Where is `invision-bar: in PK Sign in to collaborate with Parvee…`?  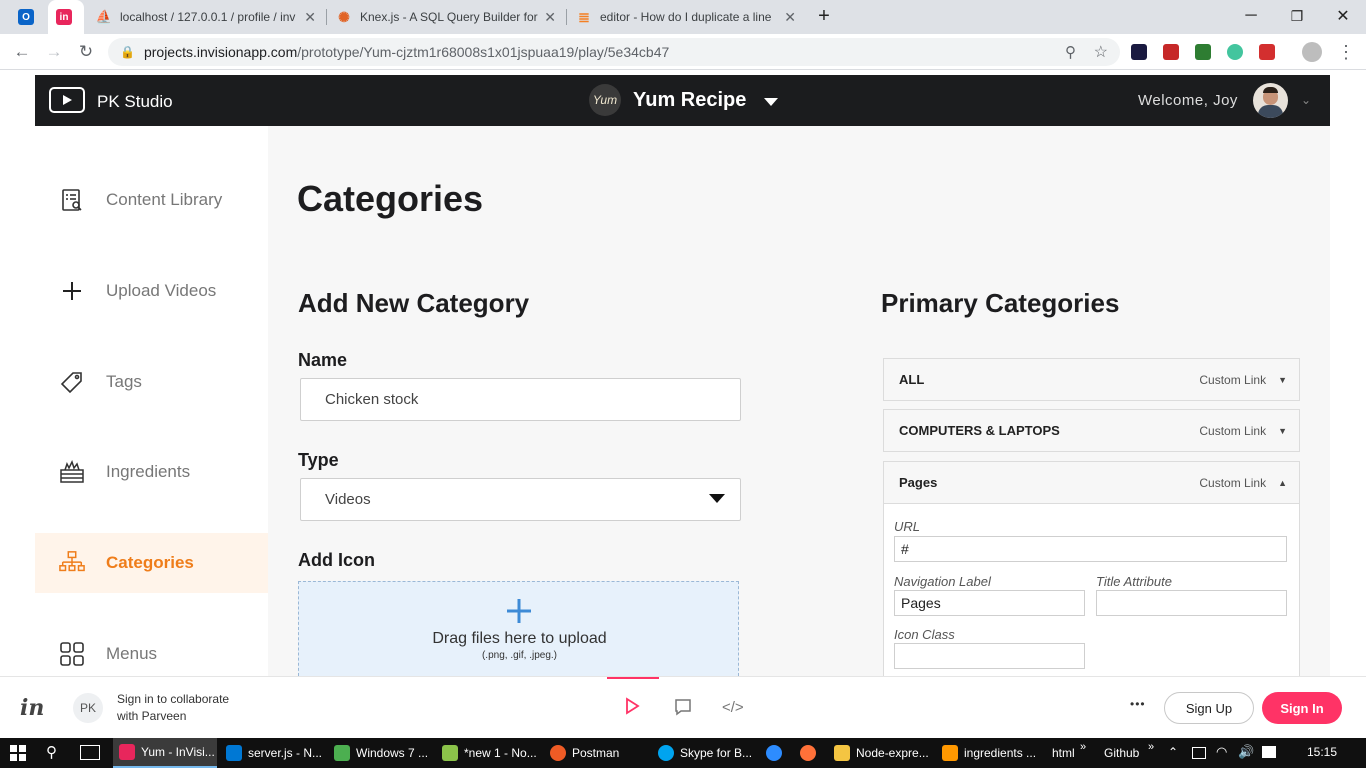
invision-bar: in PK Sign in to collaborate with Parvee… is located at coordinates (683, 707).